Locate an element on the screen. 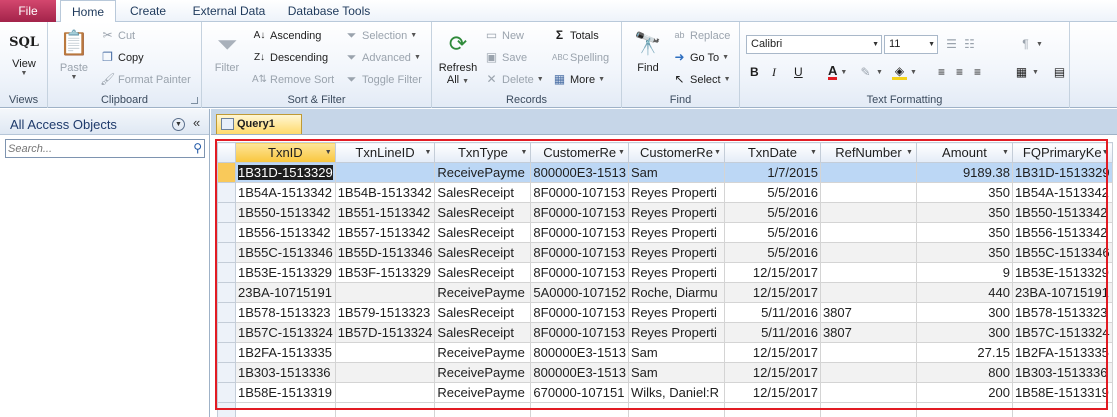 This screenshot has height=417, width=1117. advanced-button: ⏷ Advanced ▼ is located at coordinates (382, 57).